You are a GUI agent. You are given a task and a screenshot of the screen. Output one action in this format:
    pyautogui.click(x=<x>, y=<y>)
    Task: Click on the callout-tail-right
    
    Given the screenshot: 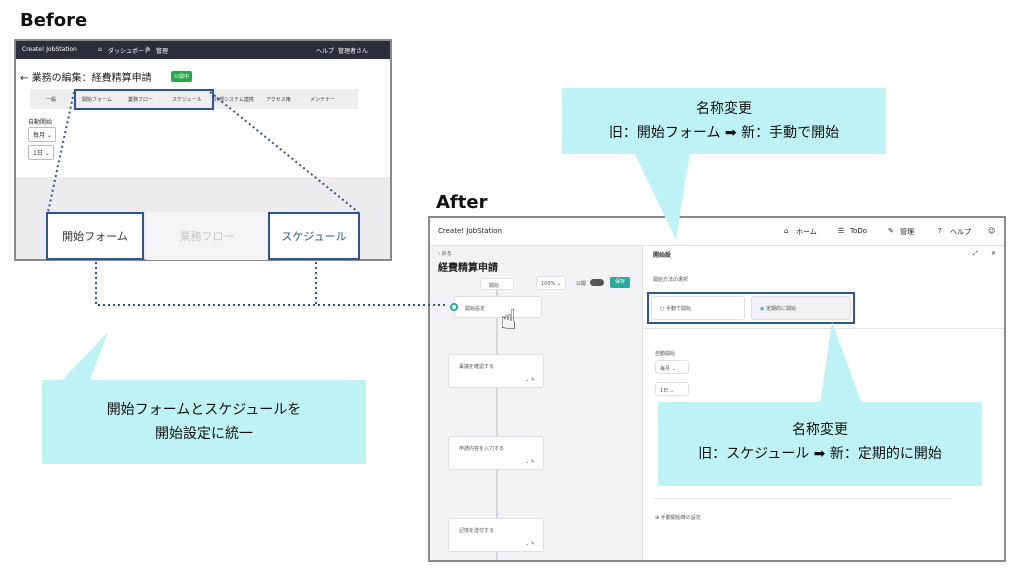 What is the action you would take?
    pyautogui.click(x=841, y=363)
    